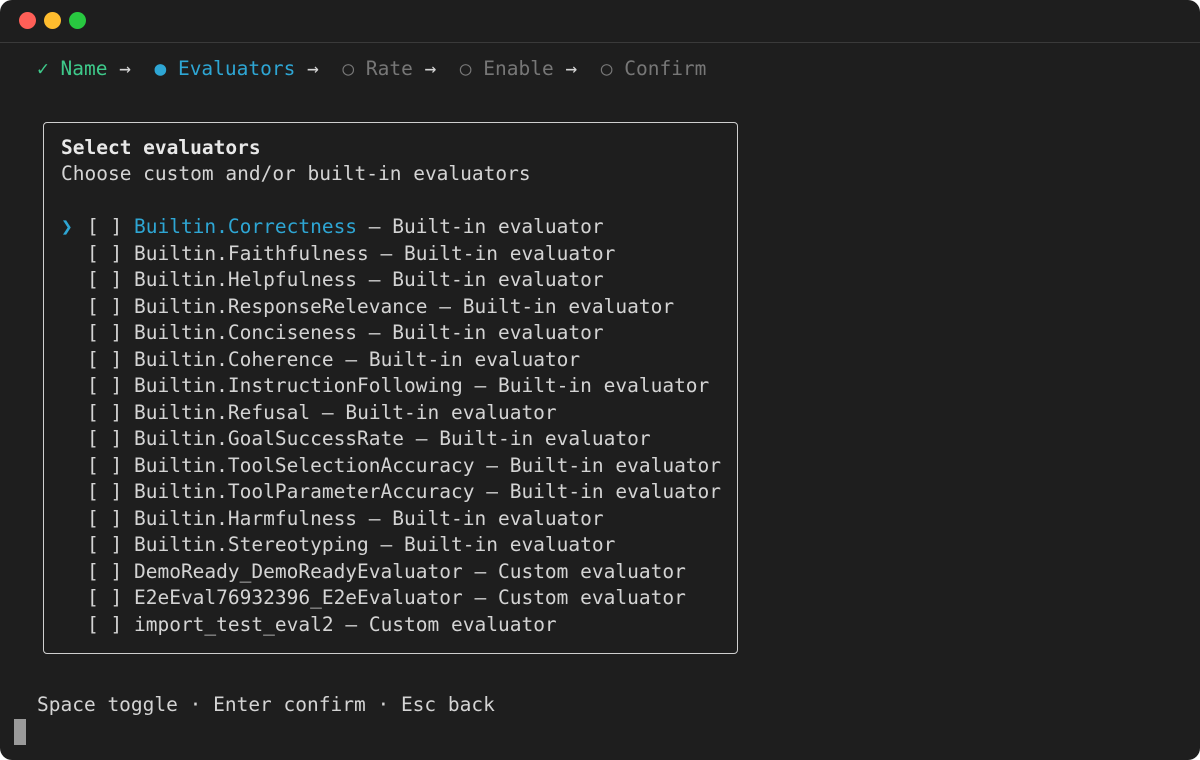 The width and height of the screenshot is (1200, 760). Describe the element at coordinates (377, 68) in the screenshot. I see `step-rate: ○ Rate` at that location.